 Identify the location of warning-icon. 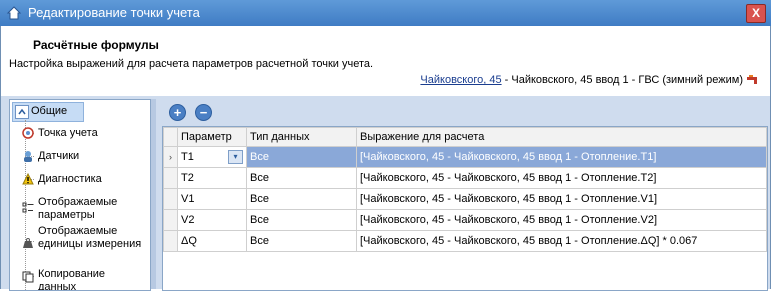
(28, 179).